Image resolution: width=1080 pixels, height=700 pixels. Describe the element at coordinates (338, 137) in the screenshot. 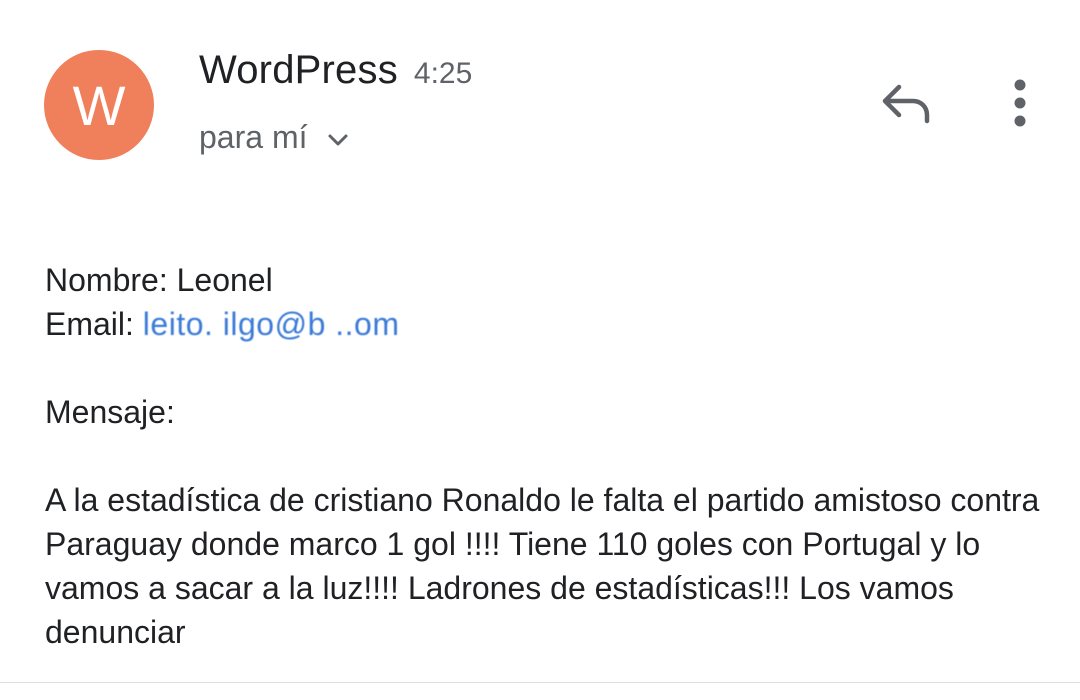

I see `chevron-down-icon` at that location.